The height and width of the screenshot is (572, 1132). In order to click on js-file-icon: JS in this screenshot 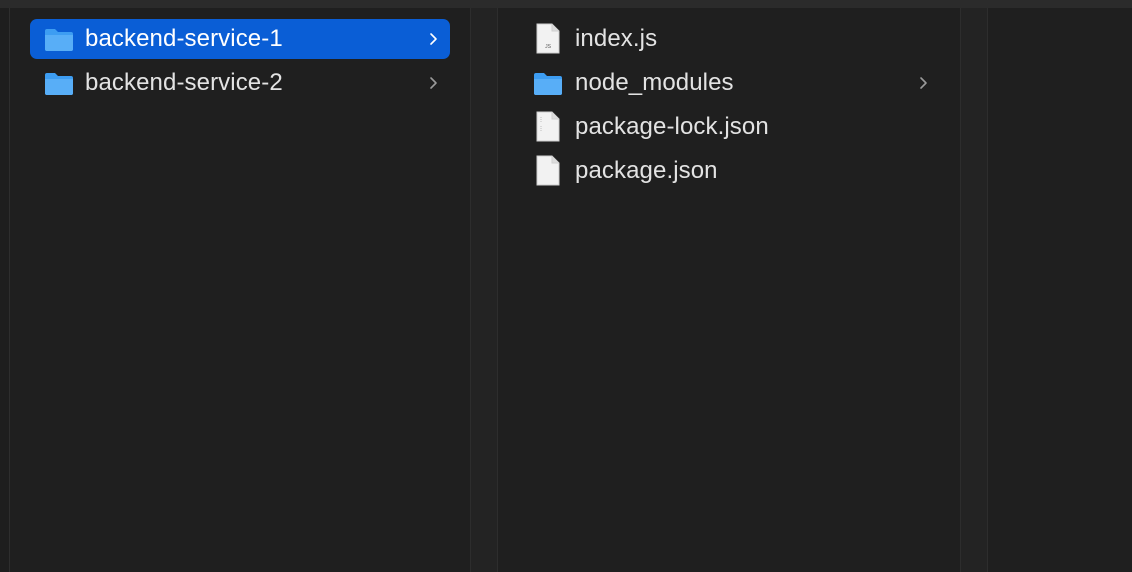, I will do `click(548, 38)`.